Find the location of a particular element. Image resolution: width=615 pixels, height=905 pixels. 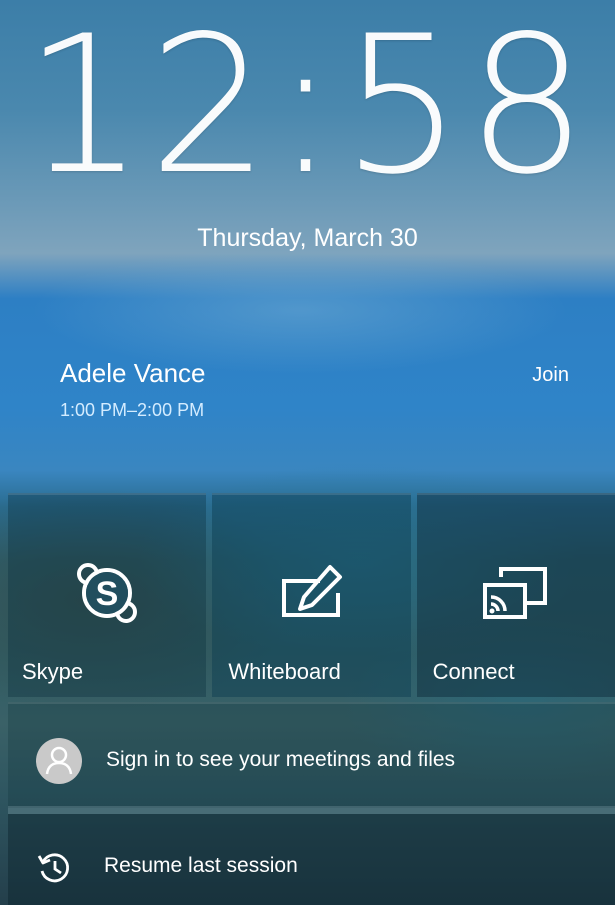

tile-whiteboard: Whiteboard is located at coordinates (311, 595).